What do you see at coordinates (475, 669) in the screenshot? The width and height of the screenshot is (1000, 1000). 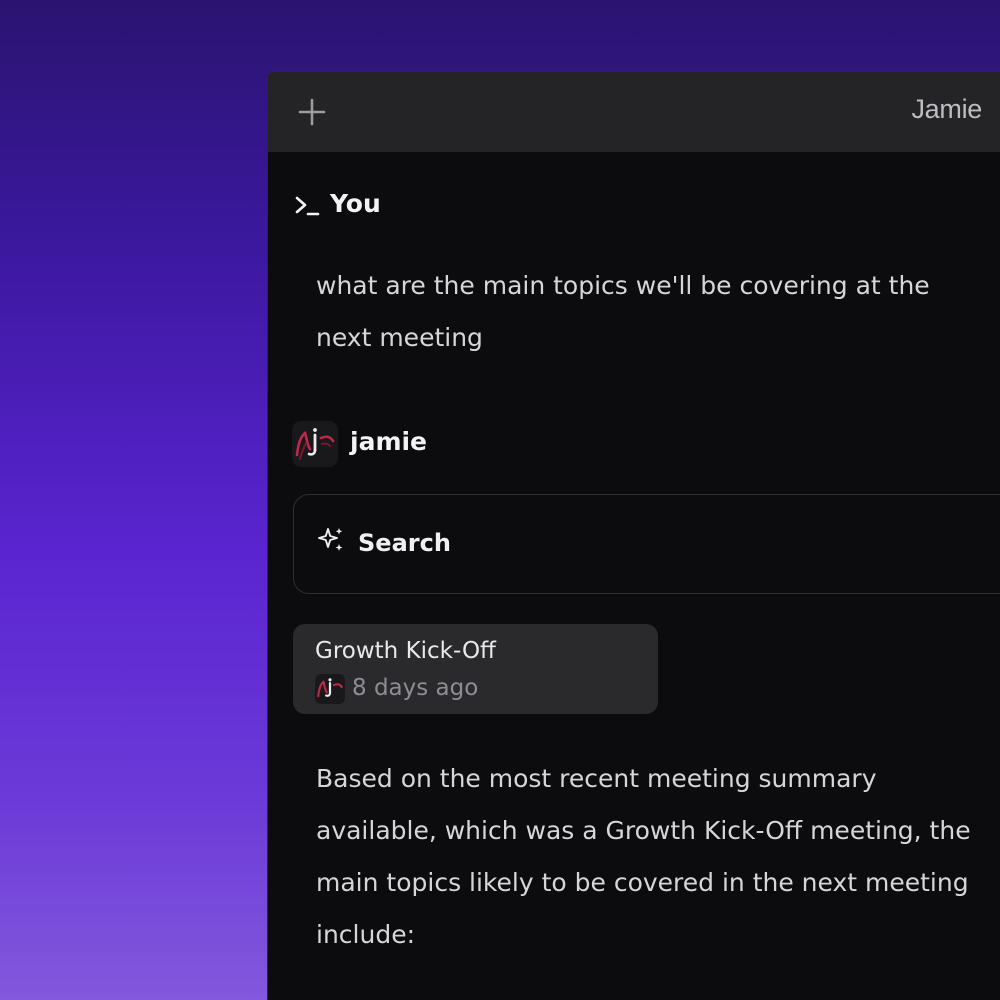 I see `source-card: Growth Kick-Off 8 days ago` at bounding box center [475, 669].